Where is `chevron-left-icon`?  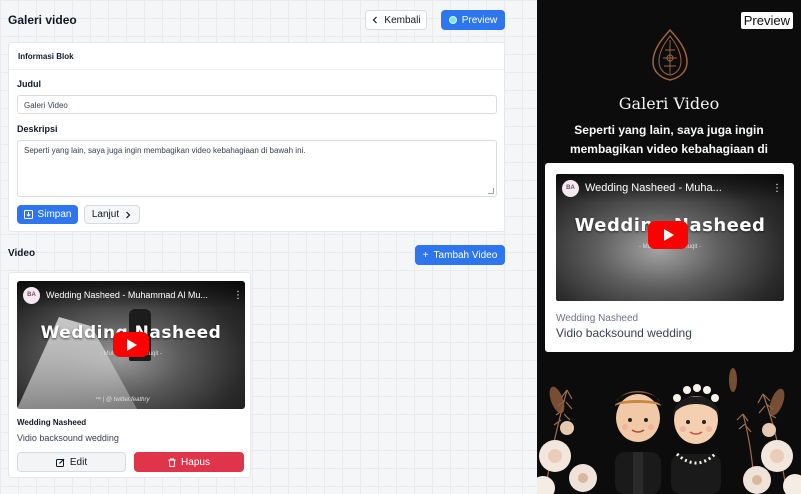
chevron-left-icon is located at coordinates (375, 20).